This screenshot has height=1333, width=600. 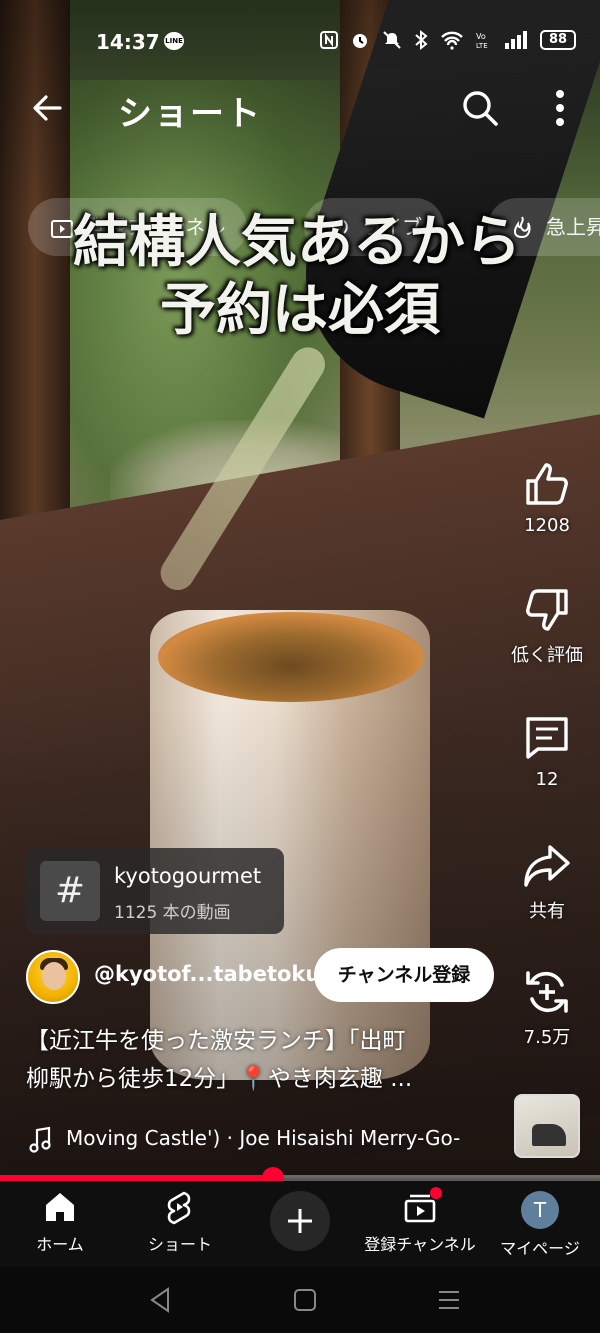 I want to click on alarm-icon, so click(x=360, y=41).